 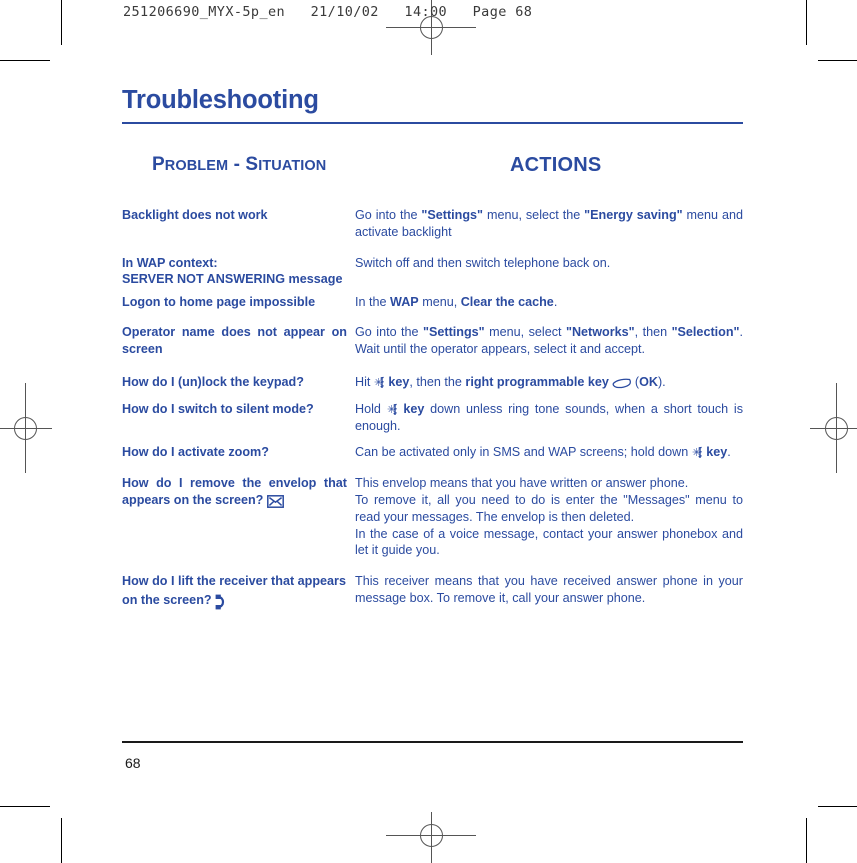 What do you see at coordinates (170, 262) in the screenshot?
I see `problem-text: In WAP context:` at bounding box center [170, 262].